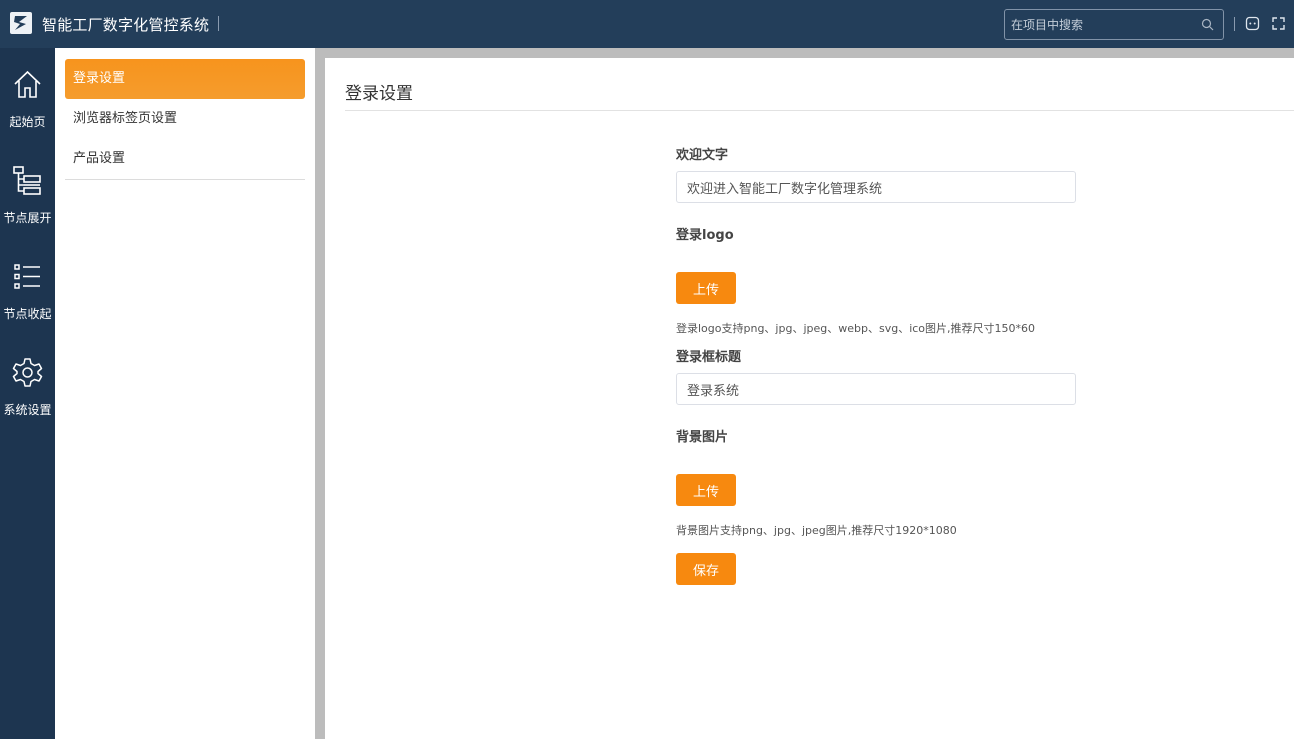 The height and width of the screenshot is (739, 1294). I want to click on rail-label-settings: 系统设置, so click(27, 410).